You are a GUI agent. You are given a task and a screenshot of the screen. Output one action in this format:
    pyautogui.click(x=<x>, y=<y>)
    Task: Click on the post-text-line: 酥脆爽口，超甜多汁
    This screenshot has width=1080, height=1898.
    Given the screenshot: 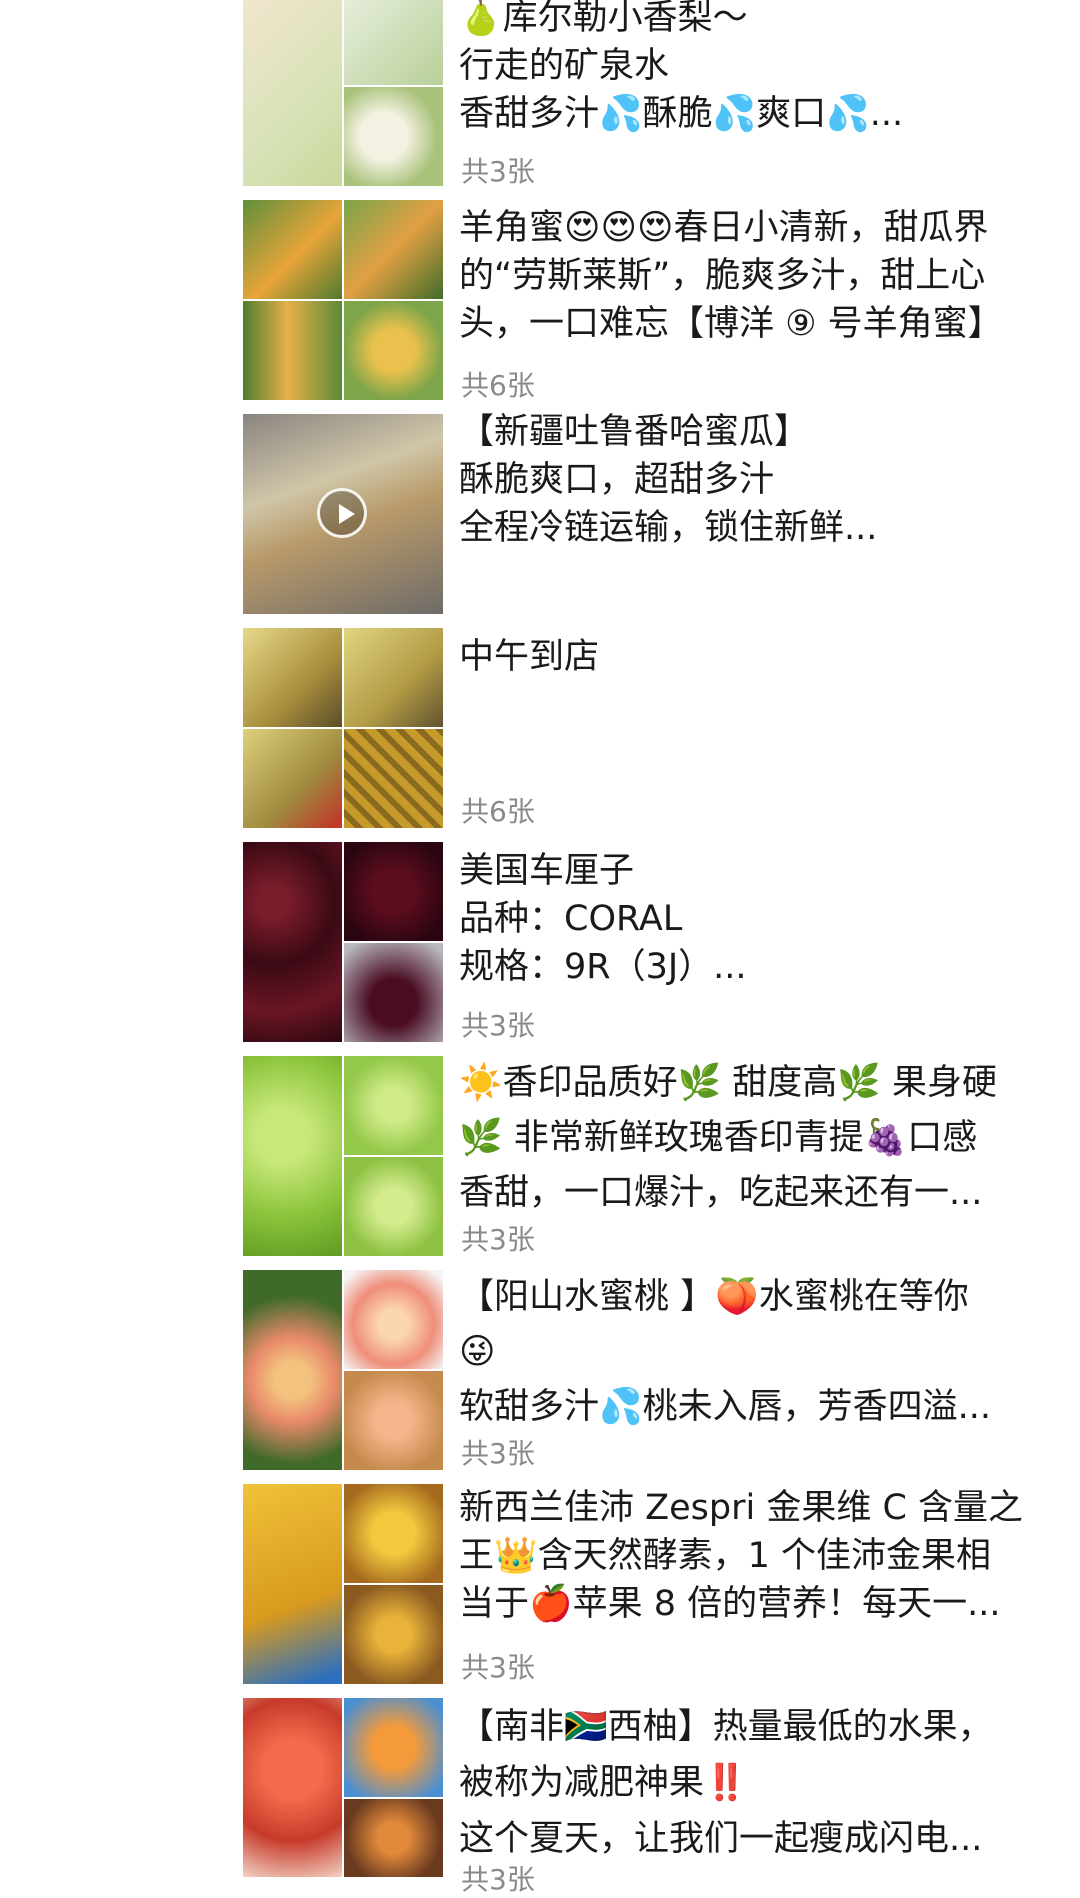 What is the action you would take?
    pyautogui.click(x=617, y=480)
    